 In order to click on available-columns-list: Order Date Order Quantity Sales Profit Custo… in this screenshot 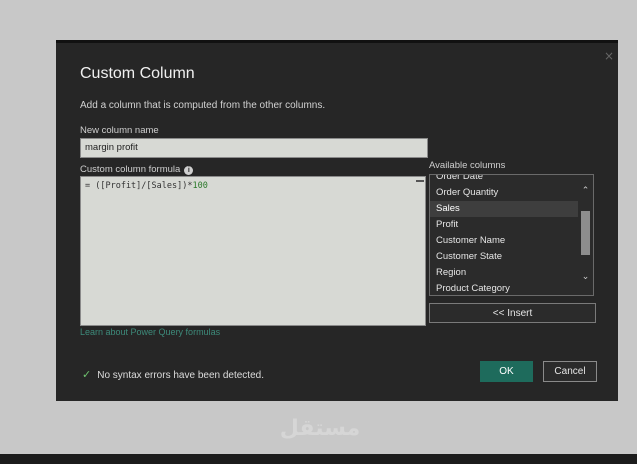, I will do `click(511, 235)`.